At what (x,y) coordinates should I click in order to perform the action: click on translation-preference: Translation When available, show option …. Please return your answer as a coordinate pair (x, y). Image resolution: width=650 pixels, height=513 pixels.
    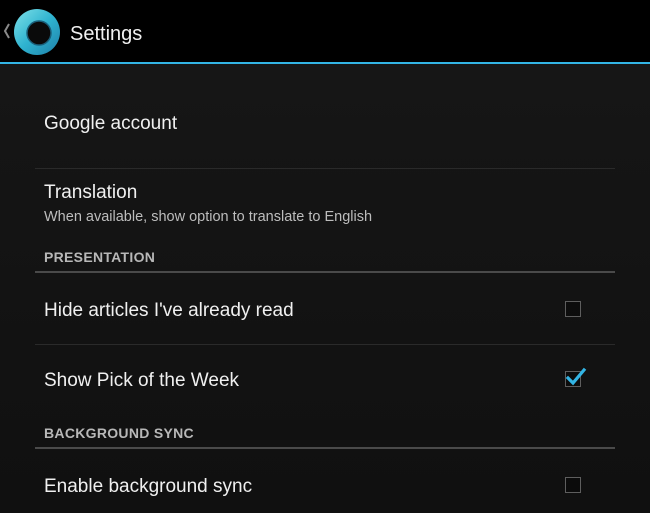
    Looking at the image, I should click on (325, 204).